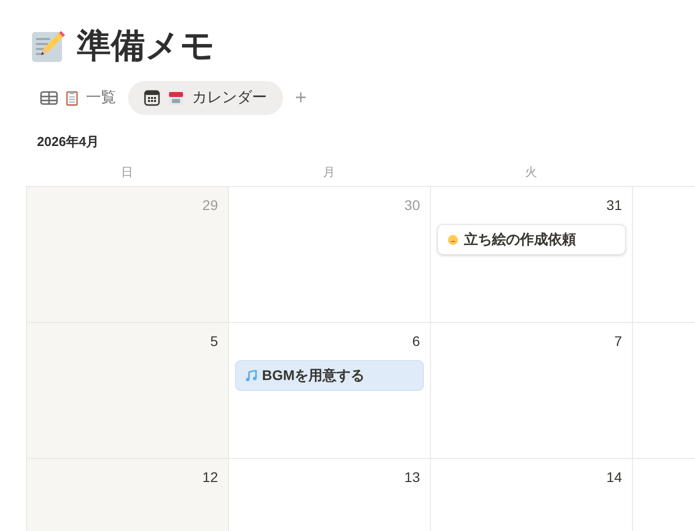  I want to click on date-number: 30, so click(412, 205).